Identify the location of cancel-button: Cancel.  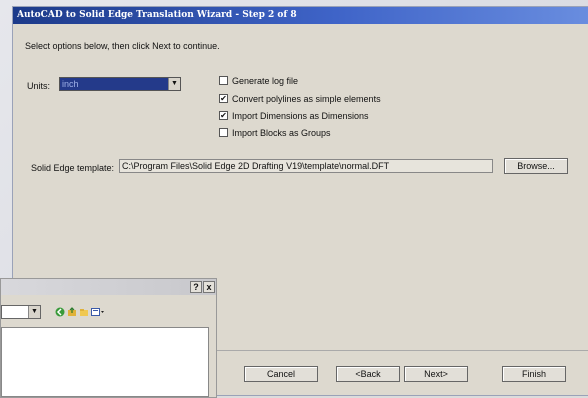
(281, 374).